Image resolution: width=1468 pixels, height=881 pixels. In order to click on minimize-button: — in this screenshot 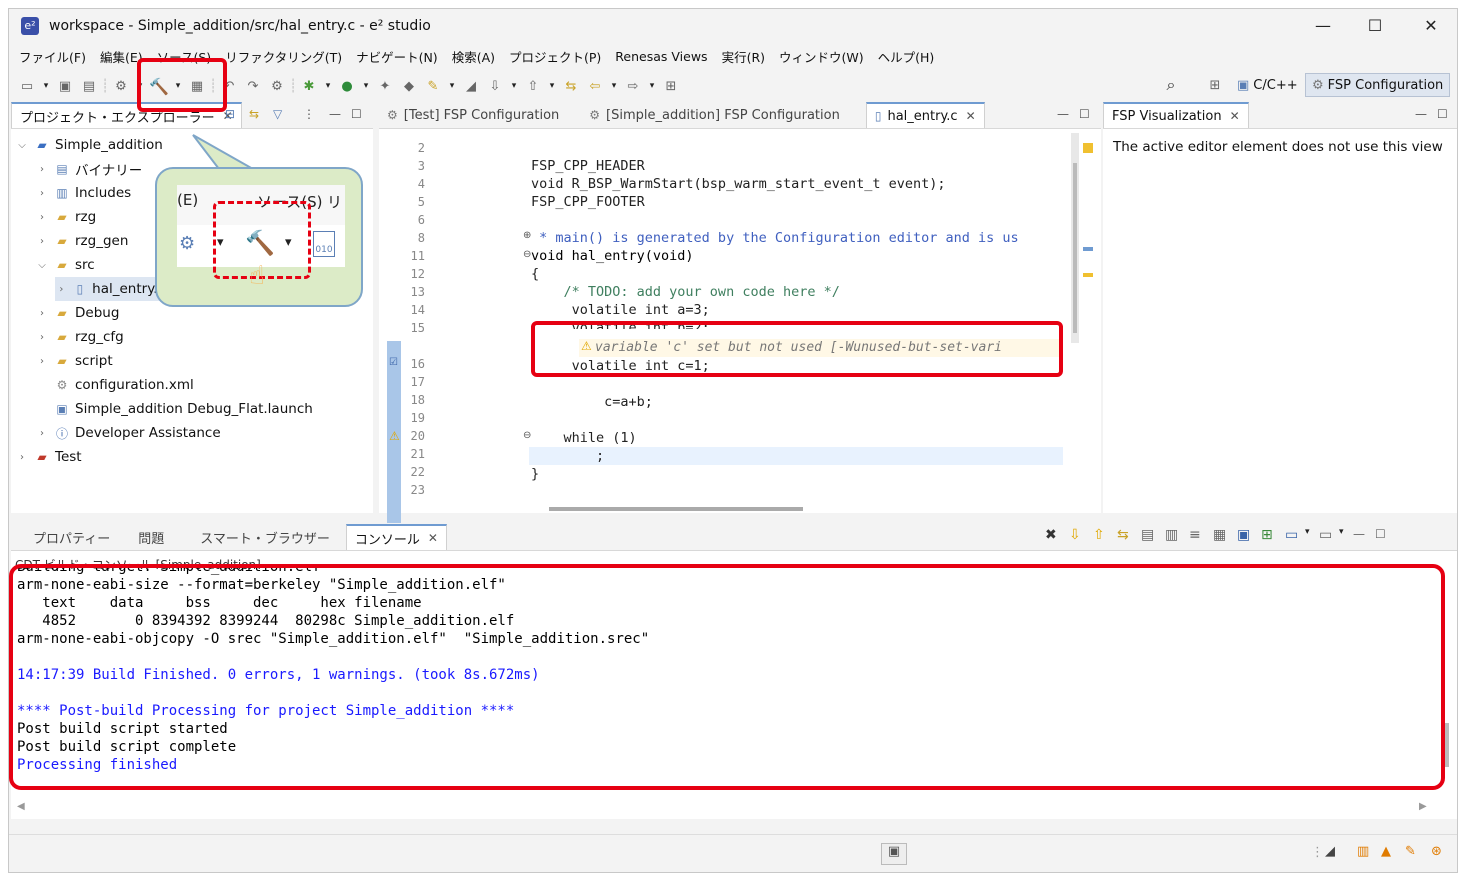, I will do `click(1323, 26)`.